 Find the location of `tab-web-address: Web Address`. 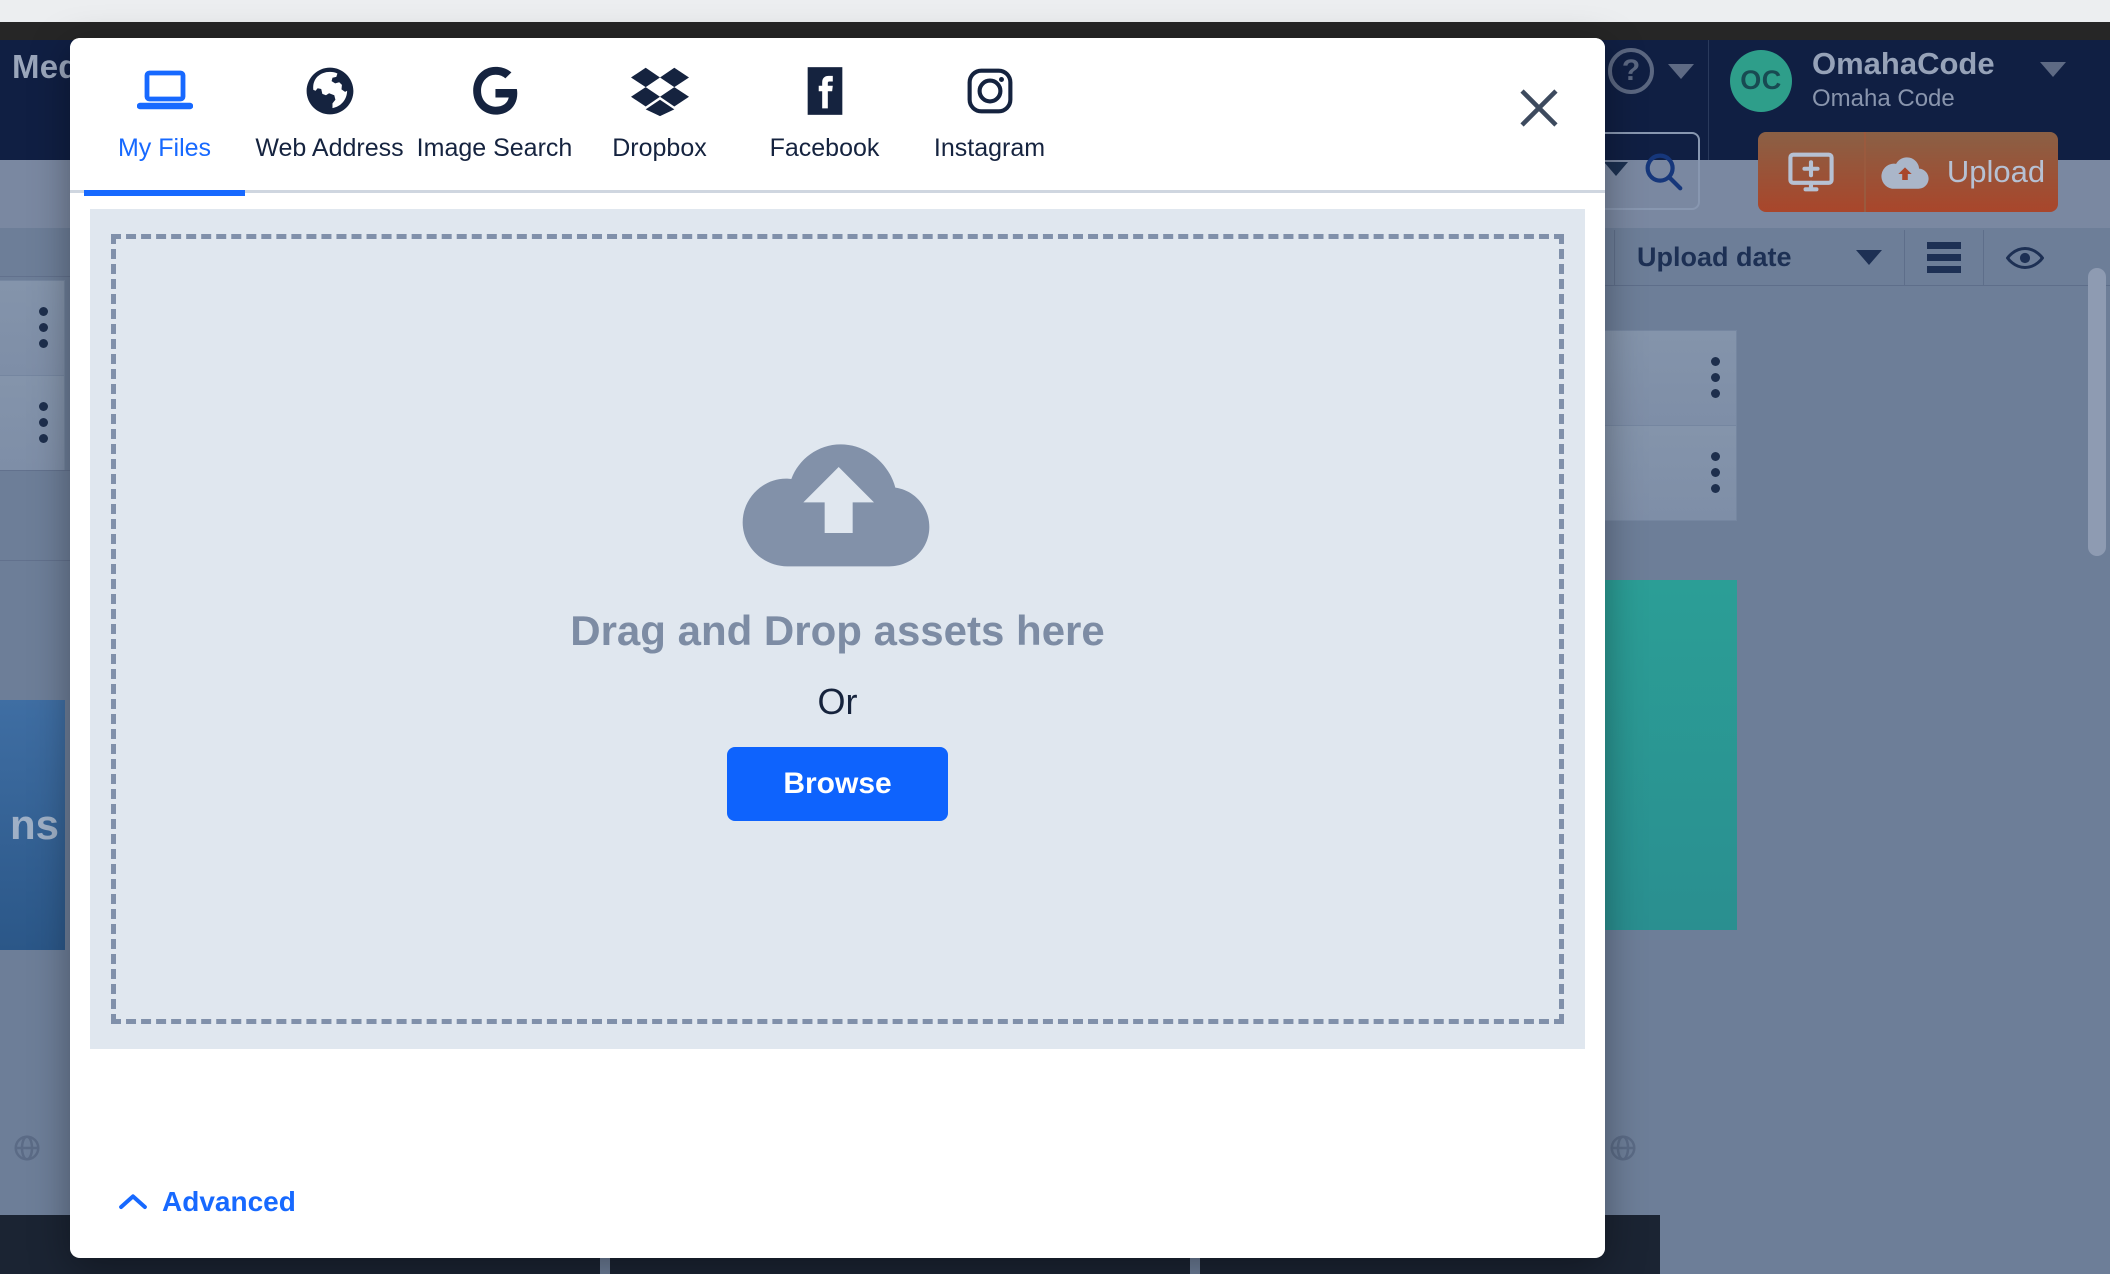

tab-web-address: Web Address is located at coordinates (329, 115).